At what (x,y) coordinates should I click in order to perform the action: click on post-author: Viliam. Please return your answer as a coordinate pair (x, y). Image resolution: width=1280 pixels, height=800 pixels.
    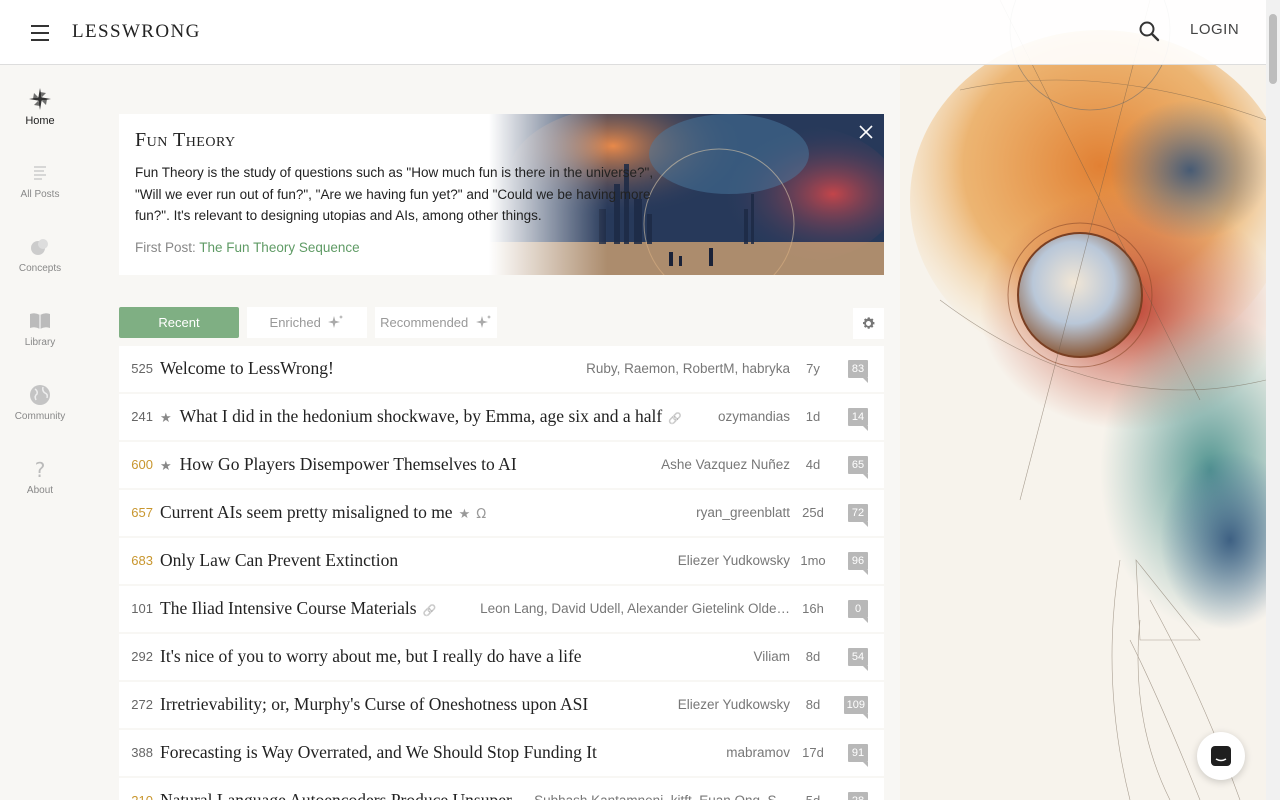
    Looking at the image, I should click on (771, 657).